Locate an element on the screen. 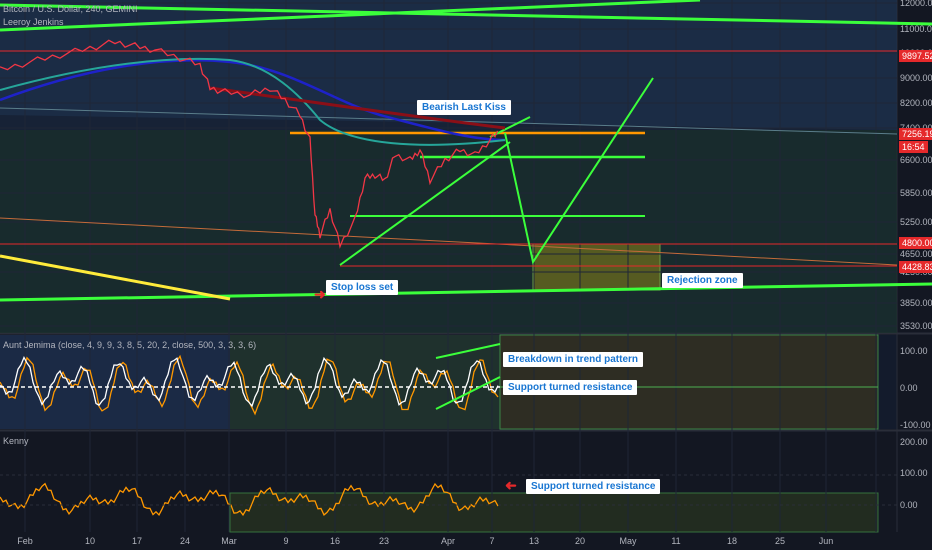 Image resolution: width=932 pixels, height=550 pixels. date-tick-label: Feb is located at coordinates (25, 541).